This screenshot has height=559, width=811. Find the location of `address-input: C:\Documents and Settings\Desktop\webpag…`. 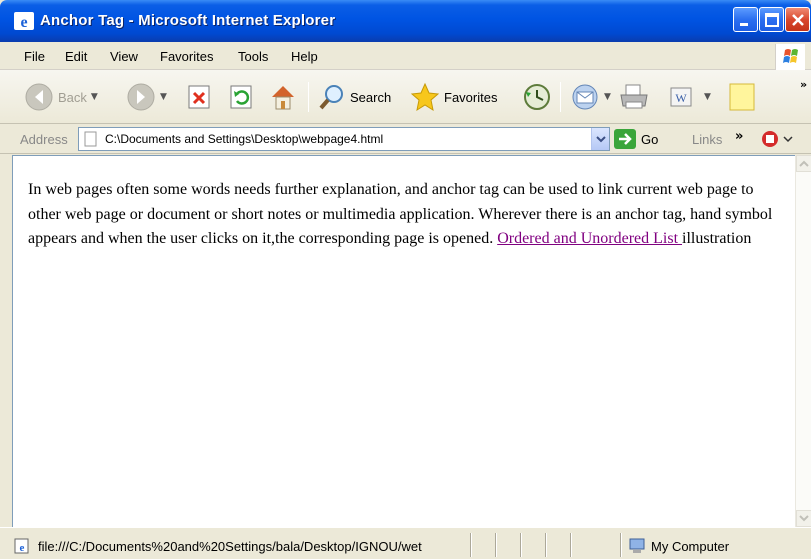

address-input: C:\Documents and Settings\Desktop\webpag… is located at coordinates (344, 139).